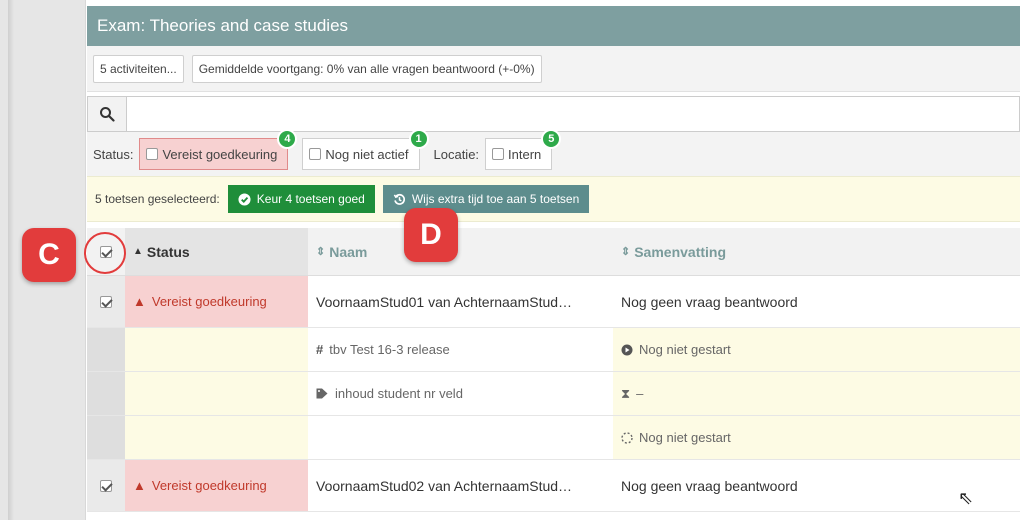  Describe the element at coordinates (431, 235) in the screenshot. I see `callout-d: D` at that location.